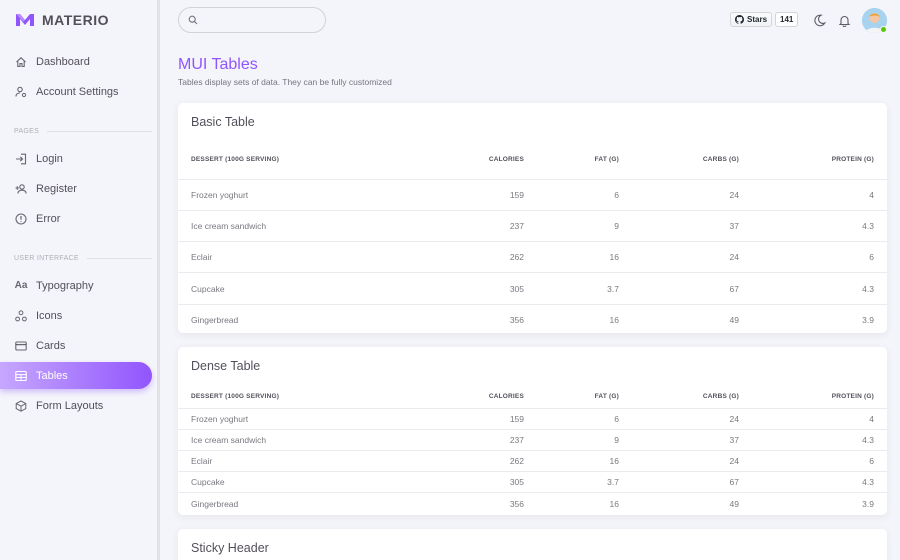 The width and height of the screenshot is (900, 560). What do you see at coordinates (21, 189) in the screenshot?
I see `account-plus-icon` at bounding box center [21, 189].